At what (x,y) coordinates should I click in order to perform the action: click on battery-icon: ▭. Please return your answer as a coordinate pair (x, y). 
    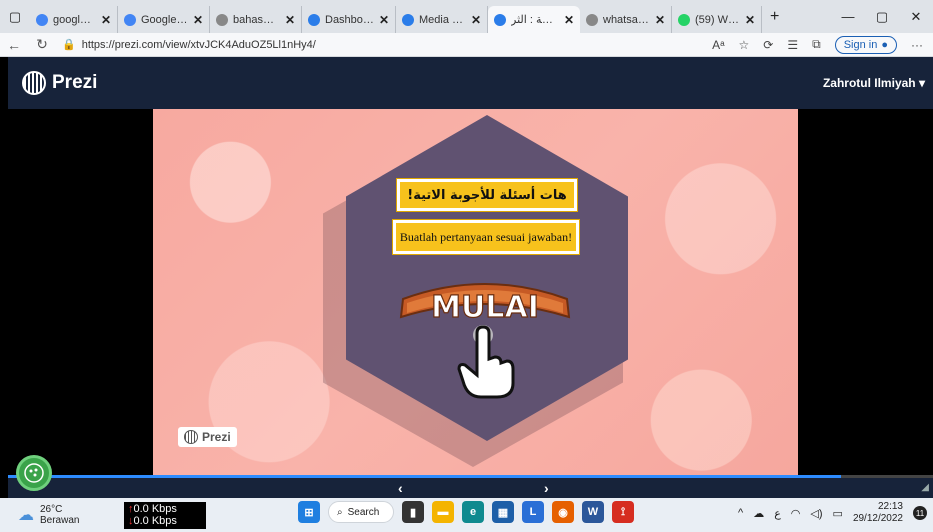
    Looking at the image, I should click on (838, 513).